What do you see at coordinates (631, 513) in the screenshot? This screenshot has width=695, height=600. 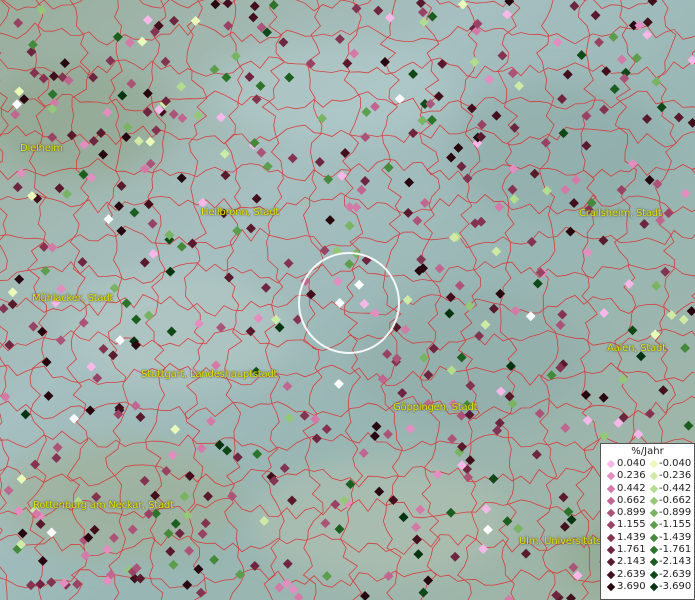 I see `legend-value-positive: 0.899` at bounding box center [631, 513].